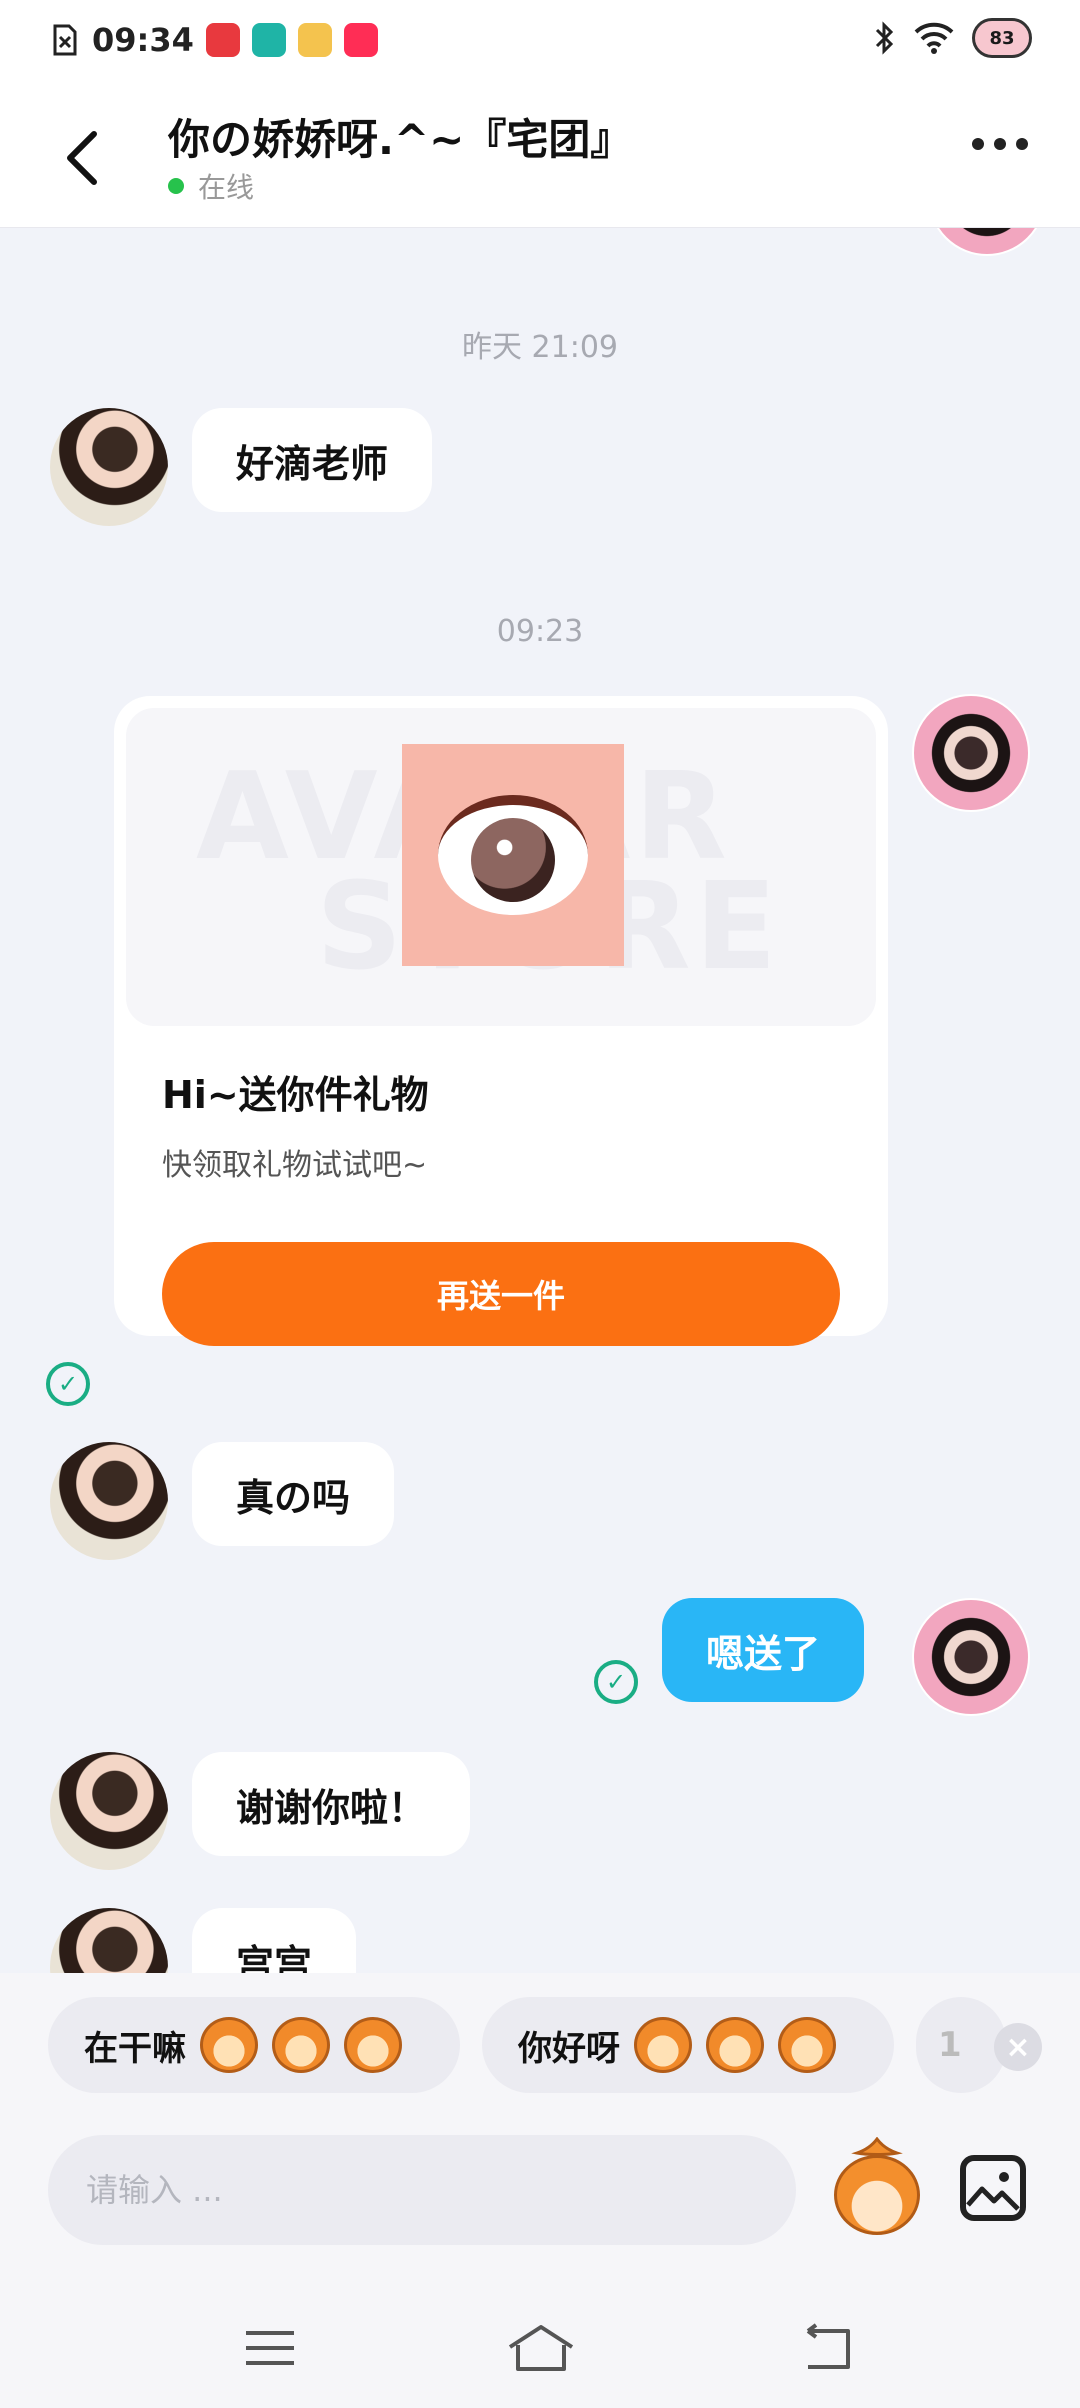 Image resolution: width=1080 pixels, height=2408 pixels. What do you see at coordinates (143, 40) in the screenshot?
I see `status-time: 09:34` at bounding box center [143, 40].